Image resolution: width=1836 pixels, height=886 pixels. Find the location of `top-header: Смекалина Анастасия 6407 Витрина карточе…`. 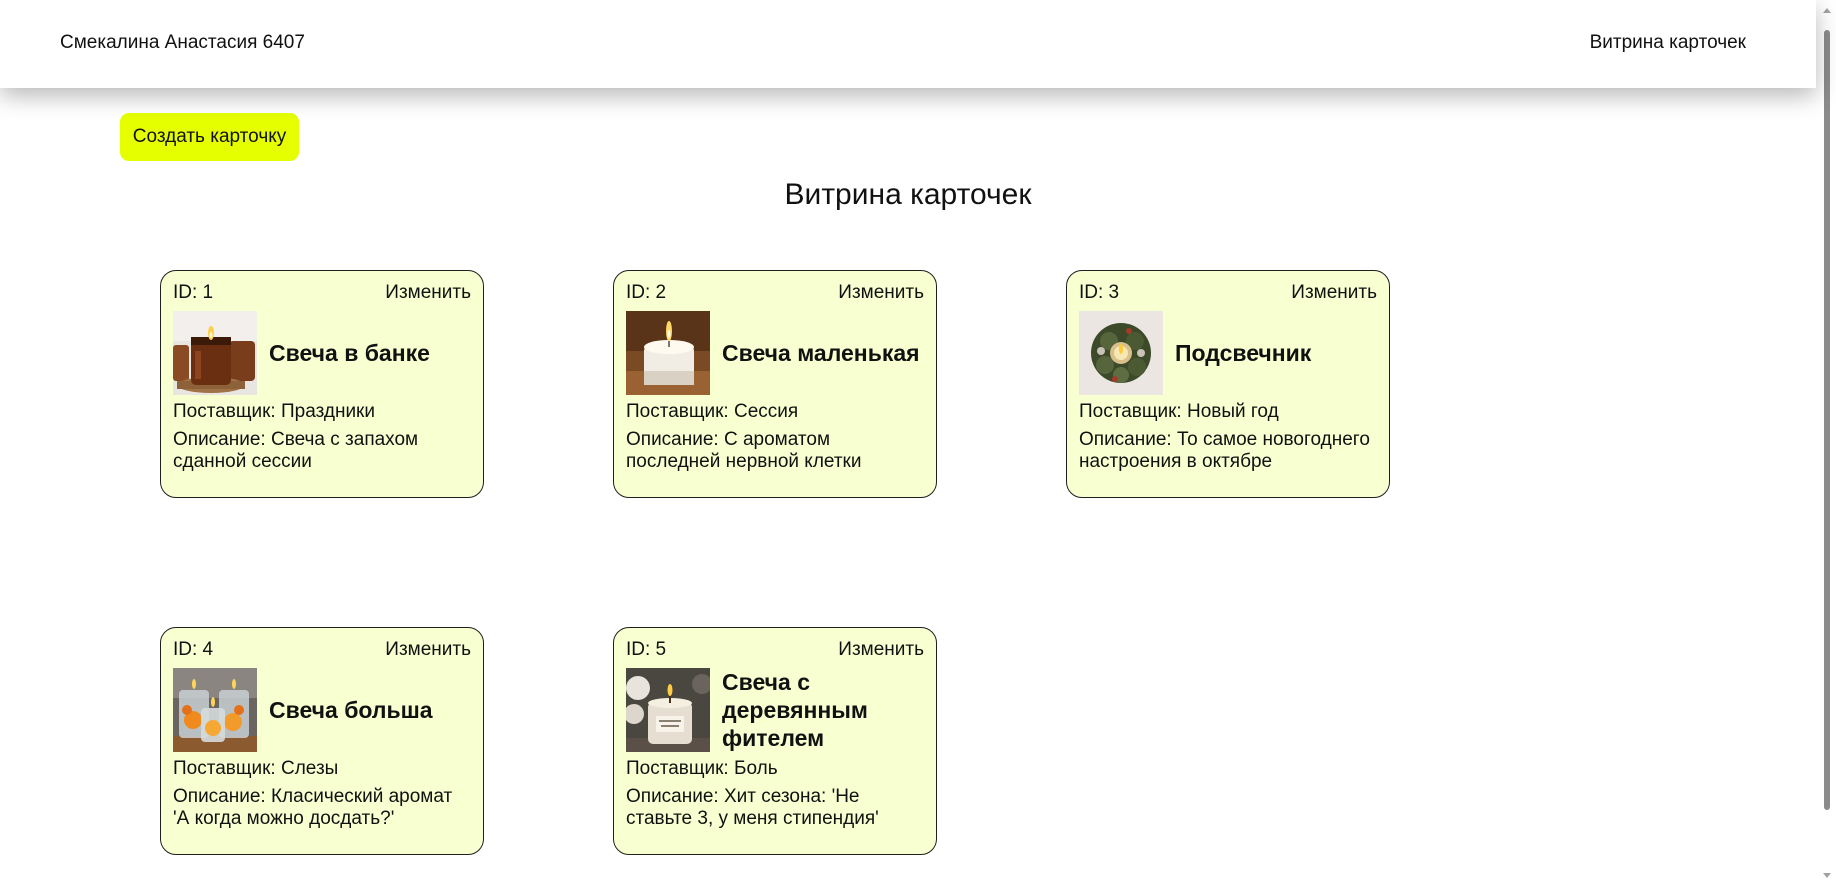

top-header: Смекалина Анастасия 6407 Витрина карточе… is located at coordinates (908, 44).